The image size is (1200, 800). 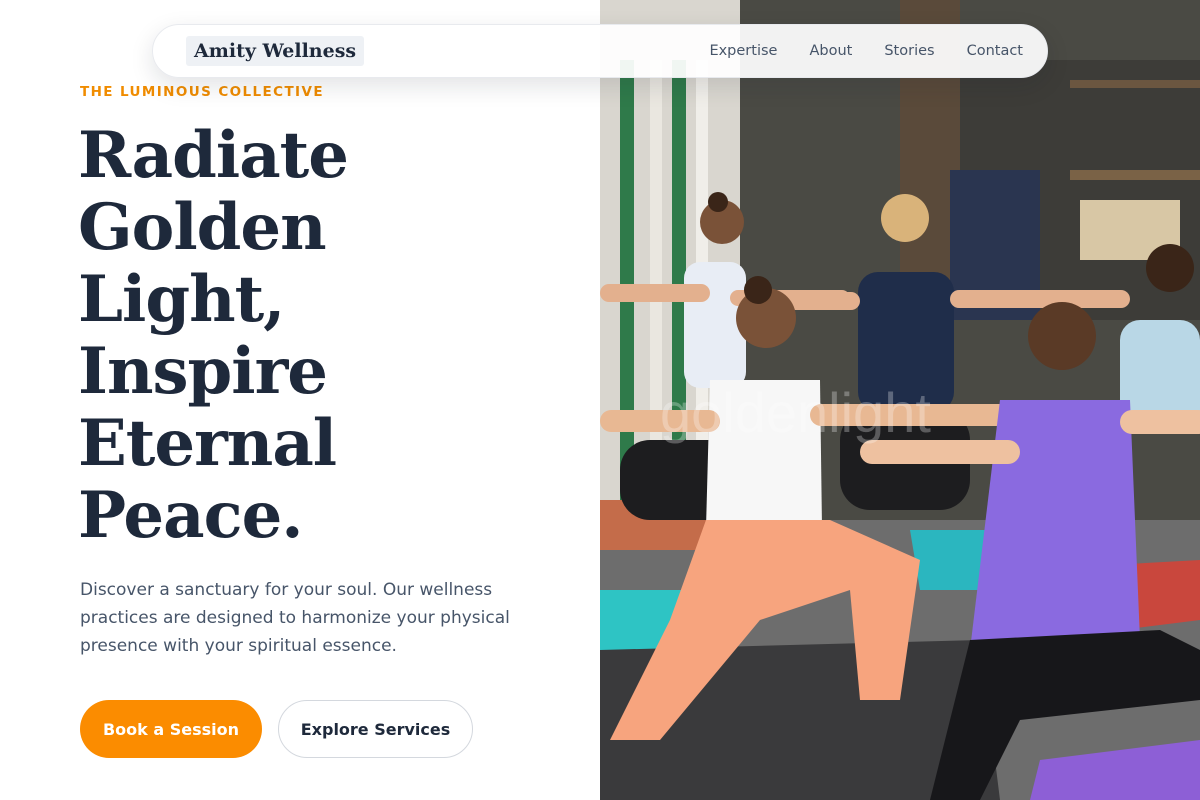 I want to click on explore-services-button: Explore Services, so click(x=375, y=729).